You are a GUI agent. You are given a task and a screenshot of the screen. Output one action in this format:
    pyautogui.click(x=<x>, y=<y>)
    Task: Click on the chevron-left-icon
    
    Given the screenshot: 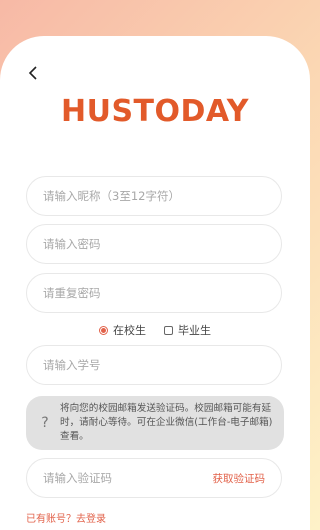 What is the action you would take?
    pyautogui.click(x=32, y=73)
    